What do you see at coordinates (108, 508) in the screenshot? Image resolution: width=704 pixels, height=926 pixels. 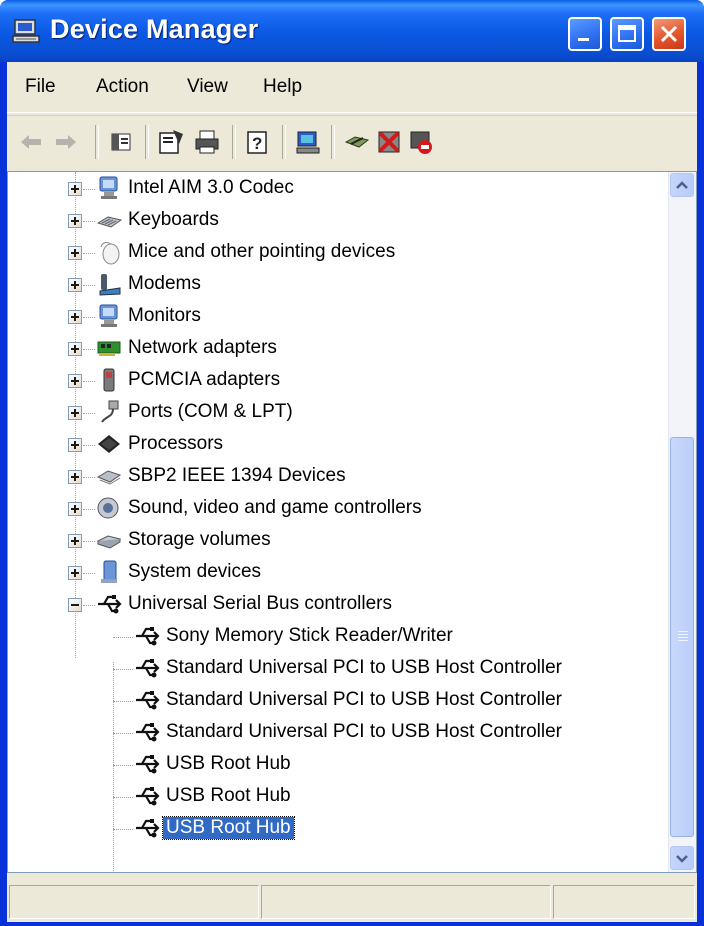 I see `sound-icon` at bounding box center [108, 508].